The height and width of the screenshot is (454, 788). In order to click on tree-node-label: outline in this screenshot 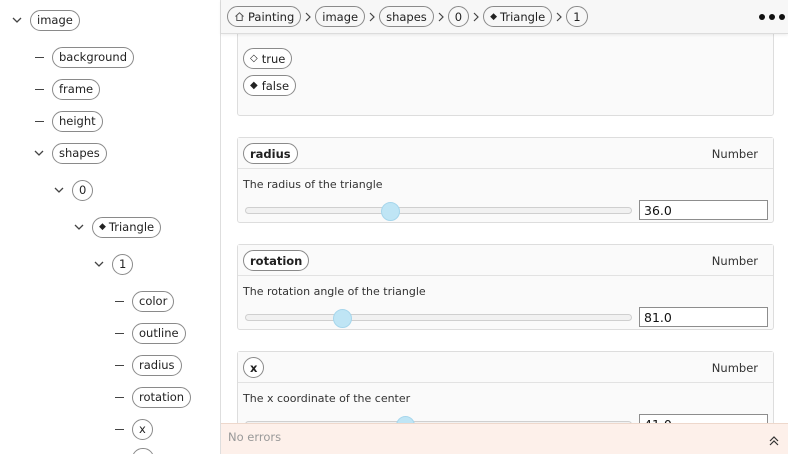, I will do `click(159, 333)`.